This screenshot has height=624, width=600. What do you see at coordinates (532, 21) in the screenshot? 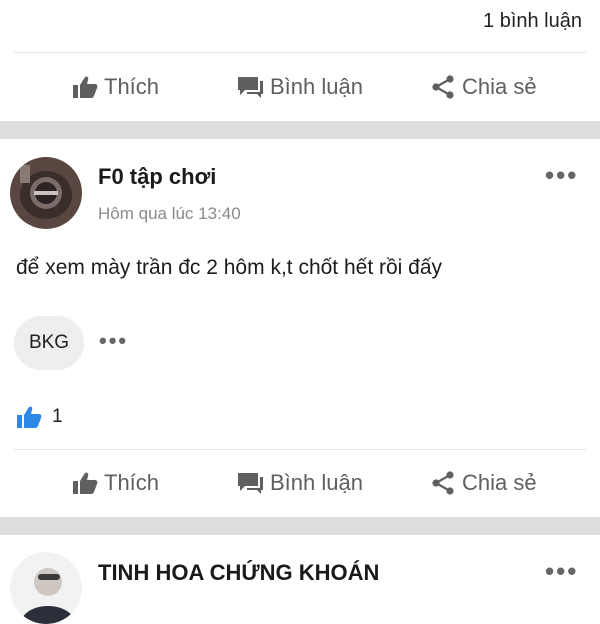
I see `comments-count: 1 bình luận` at bounding box center [532, 21].